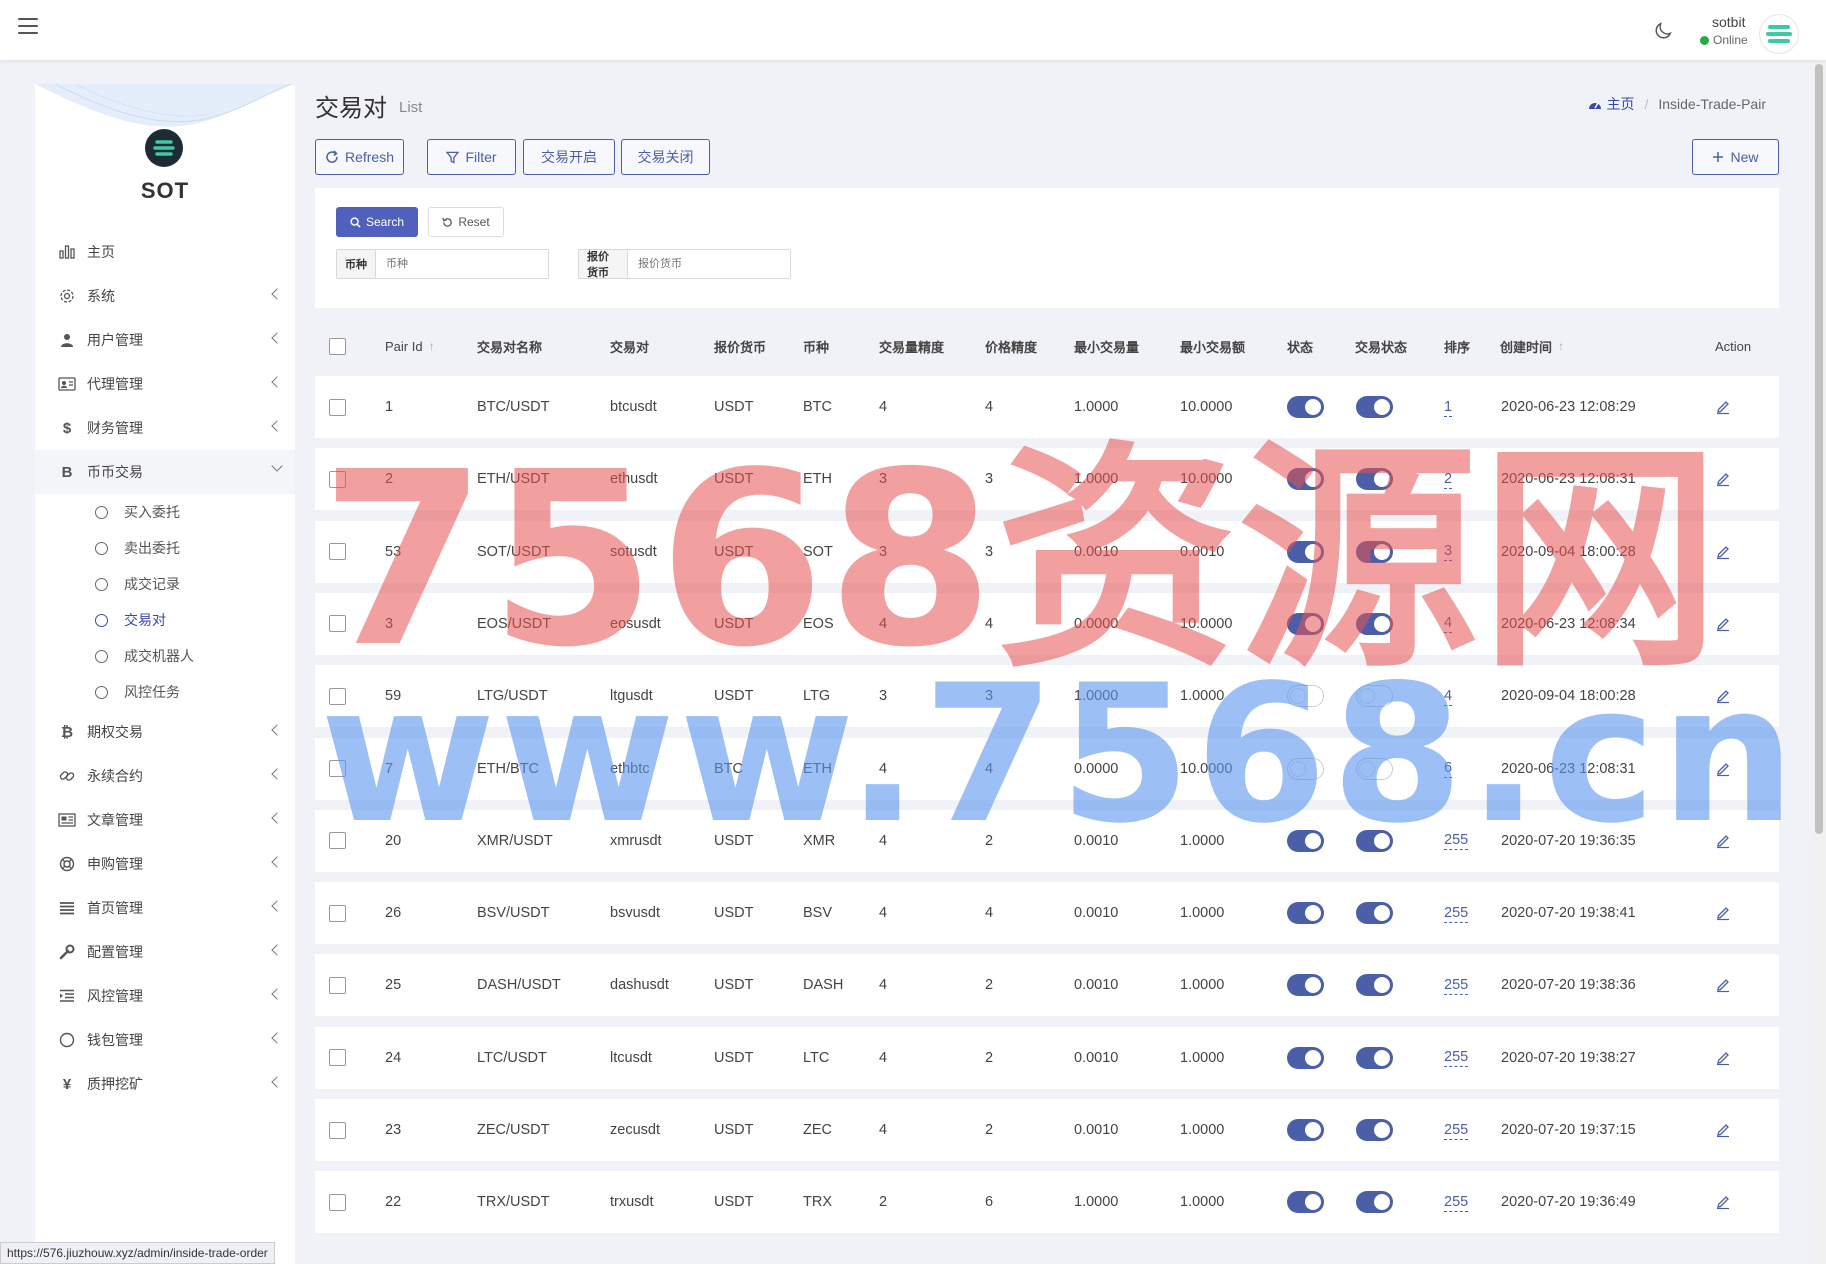 This screenshot has width=1826, height=1264. I want to click on sidebar-subitem-risk-tasks: 风控任务, so click(165, 692).